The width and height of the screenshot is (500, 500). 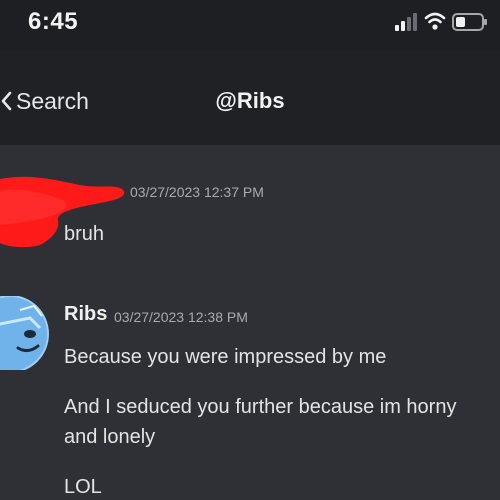 I want to click on conversation-title: @Ribs, so click(x=250, y=100).